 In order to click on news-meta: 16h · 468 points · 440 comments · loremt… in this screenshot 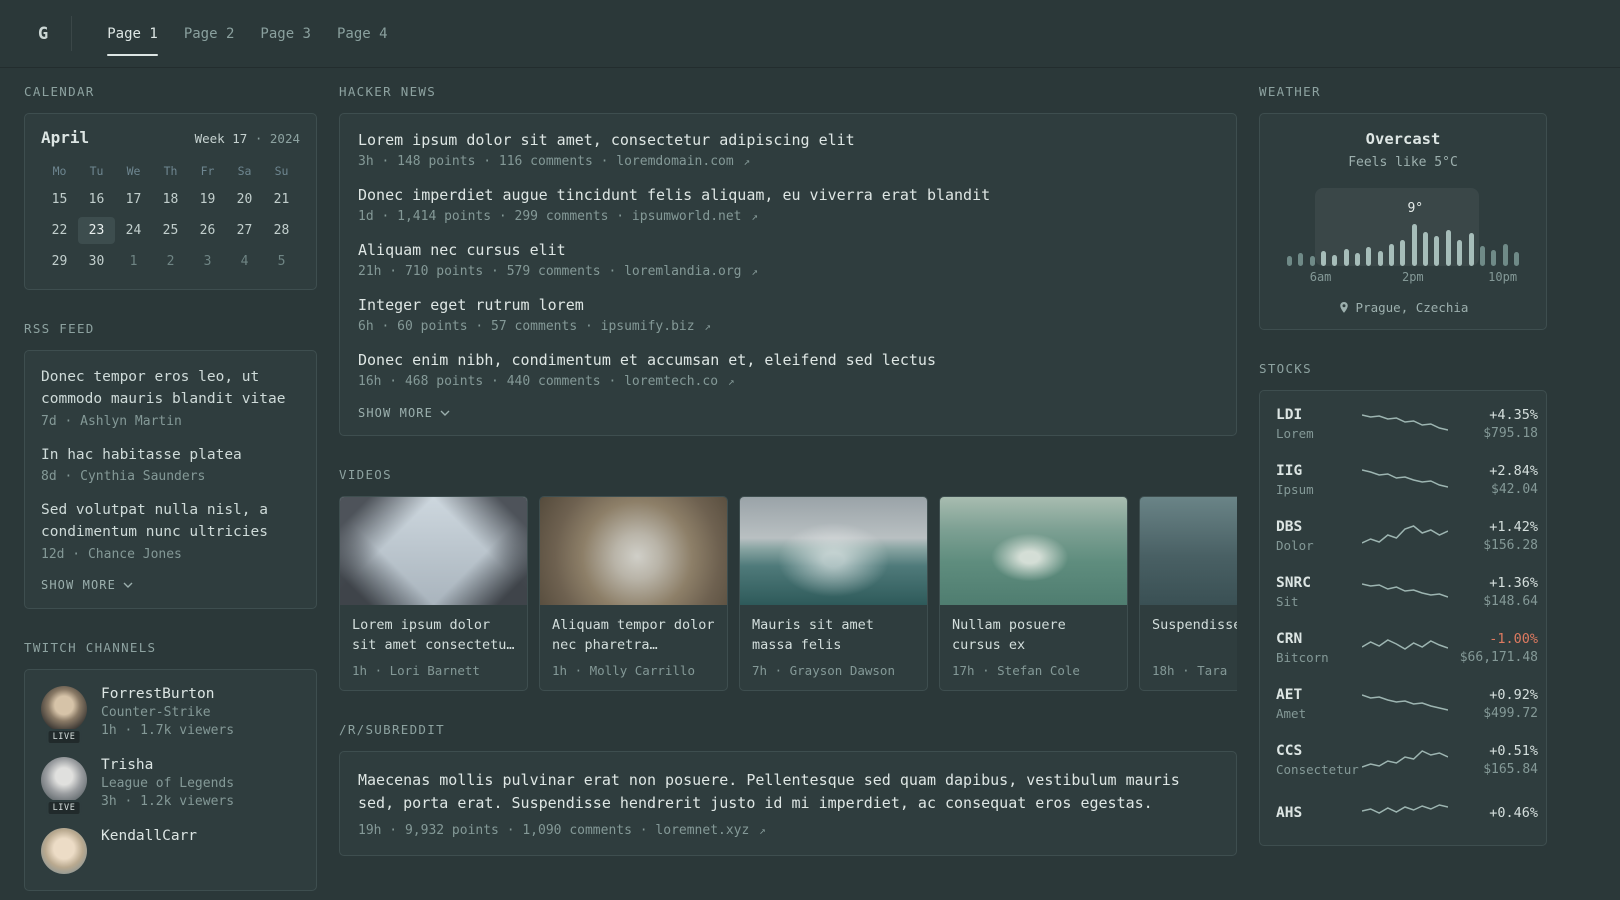, I will do `click(788, 381)`.